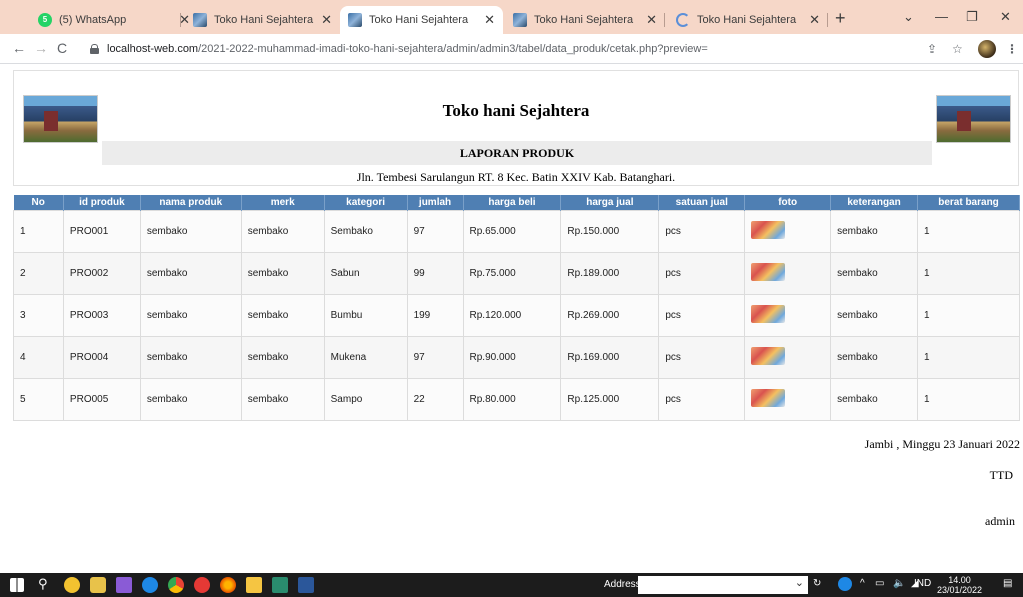 The image size is (1023, 597). What do you see at coordinates (101, 231) in the screenshot?
I see `cell-id-produk: PRO001` at bounding box center [101, 231].